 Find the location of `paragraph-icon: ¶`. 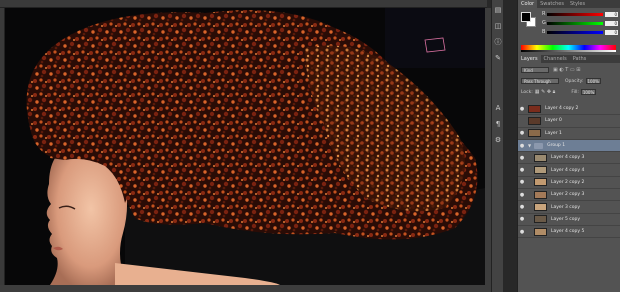

paragraph-icon: ¶ is located at coordinates (498, 124).